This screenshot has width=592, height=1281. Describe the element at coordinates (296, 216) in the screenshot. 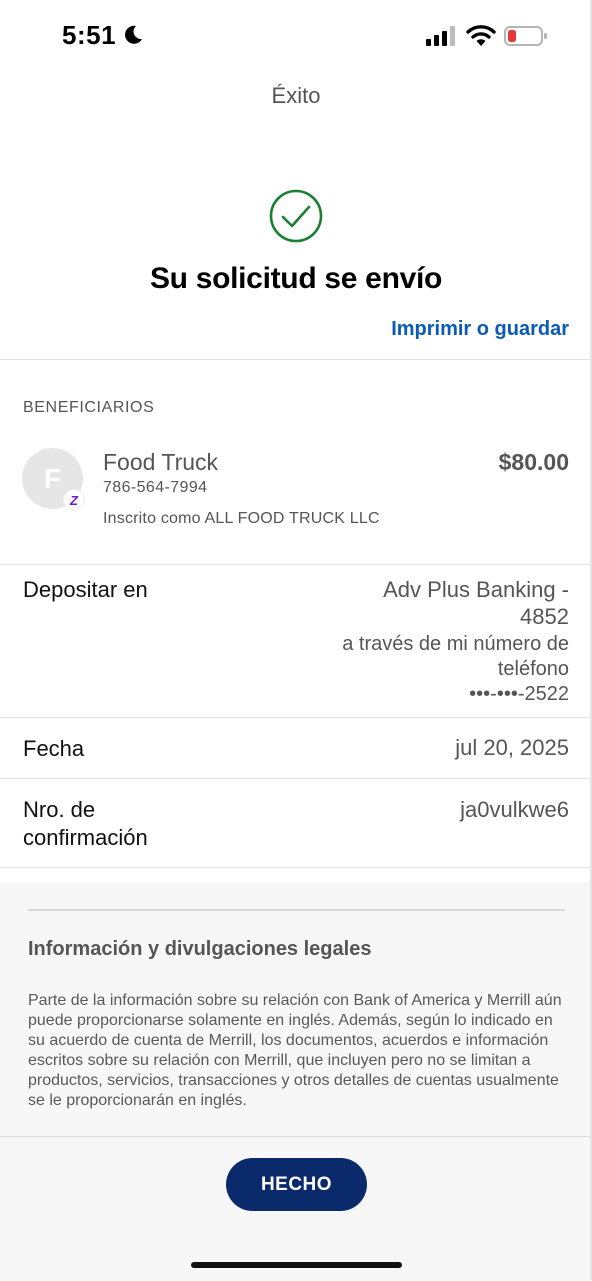

I see `checkmark-circle-icon` at that location.